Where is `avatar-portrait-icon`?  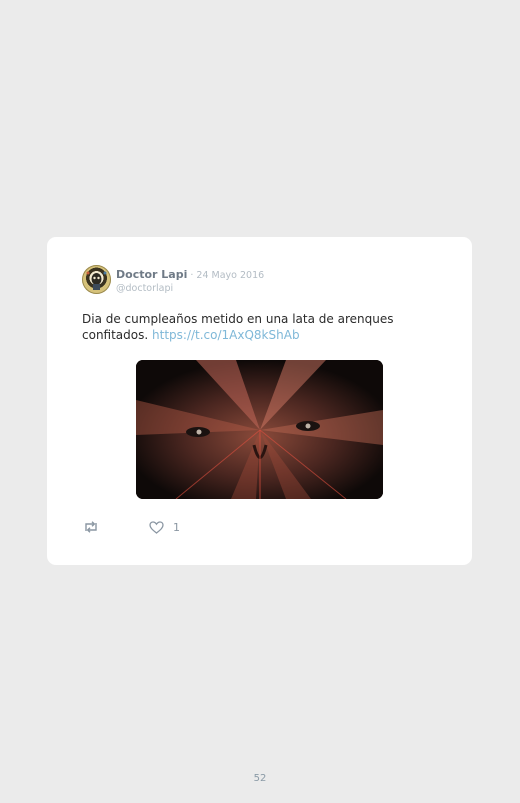 avatar-portrait-icon is located at coordinates (96, 280).